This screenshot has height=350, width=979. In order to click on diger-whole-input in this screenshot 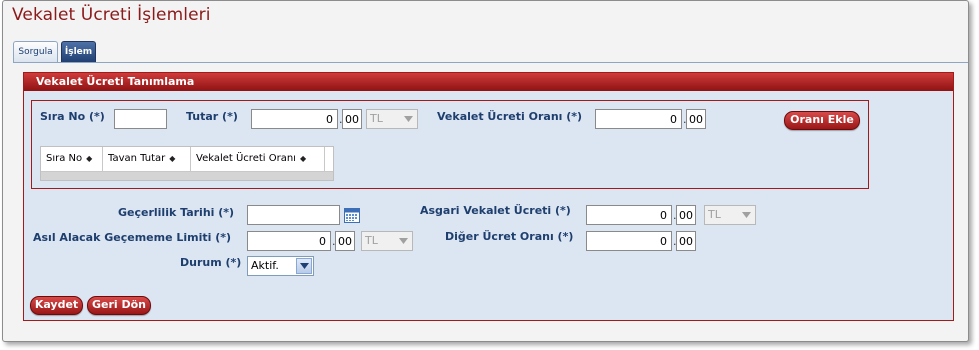, I will do `click(629, 241)`.